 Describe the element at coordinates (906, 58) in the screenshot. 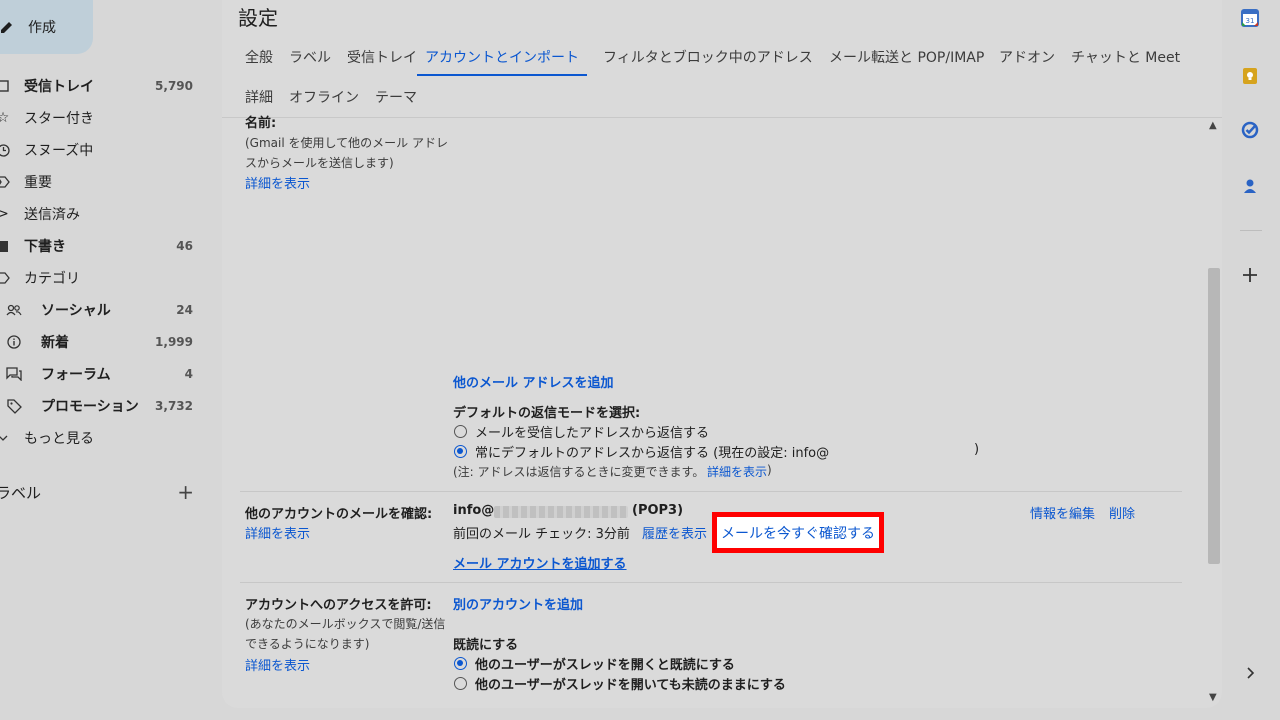

I see `tab-forwarding-pop-imap: メール転送と POP/IMAP` at that location.